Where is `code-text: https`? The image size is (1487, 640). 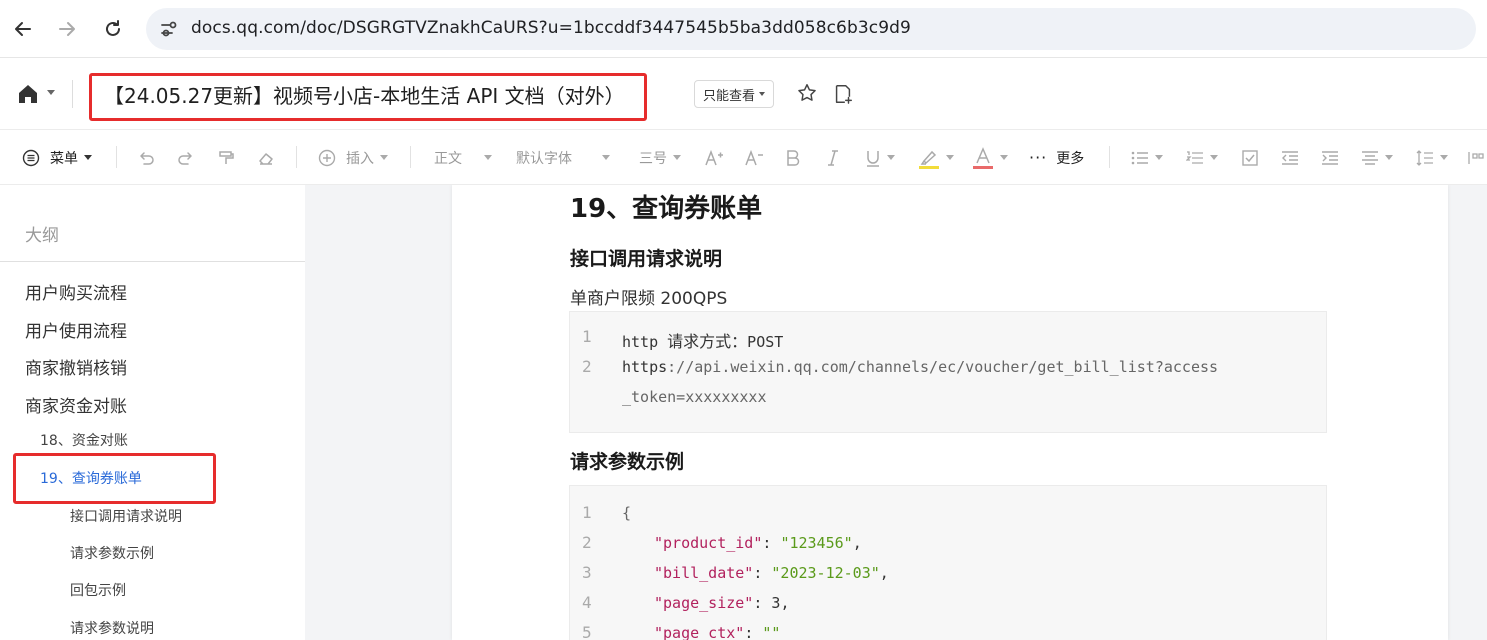 code-text: https is located at coordinates (645, 367).